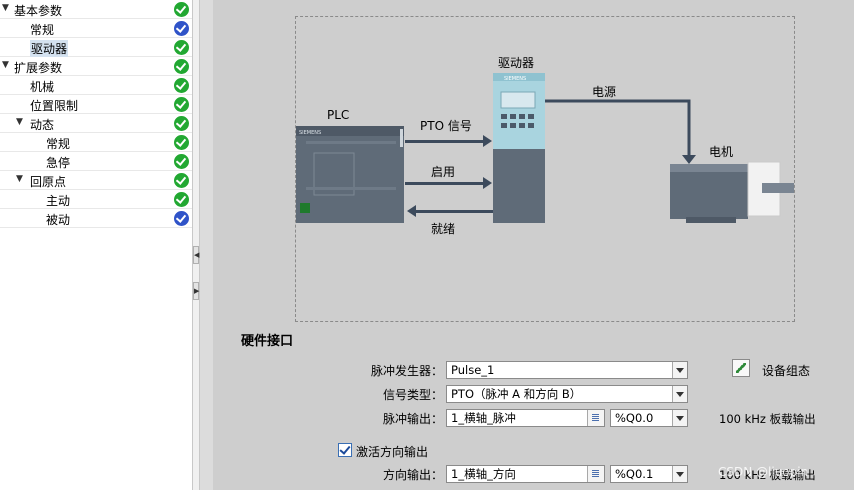 The image size is (854, 490). Describe the element at coordinates (473, 370) in the screenshot. I see `pulse-generator-value: Pulse_1` at that location.